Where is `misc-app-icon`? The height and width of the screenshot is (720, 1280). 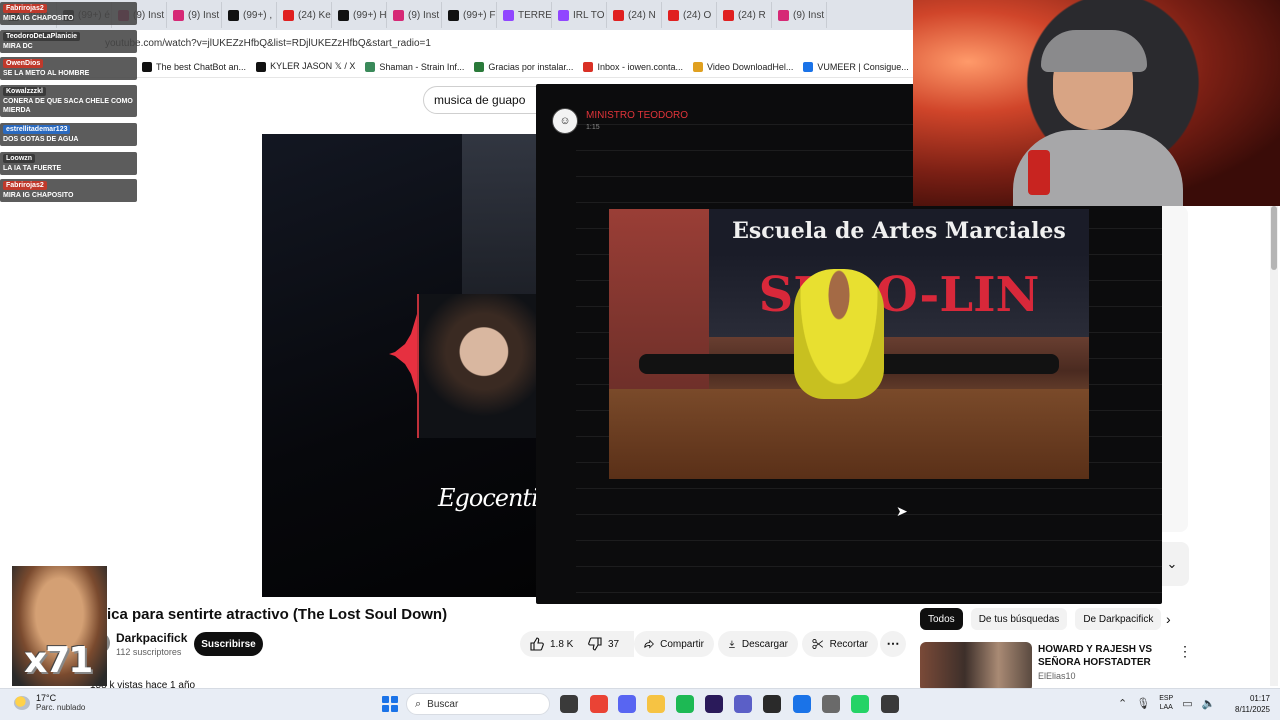
misc-app-icon is located at coordinates (890, 704).